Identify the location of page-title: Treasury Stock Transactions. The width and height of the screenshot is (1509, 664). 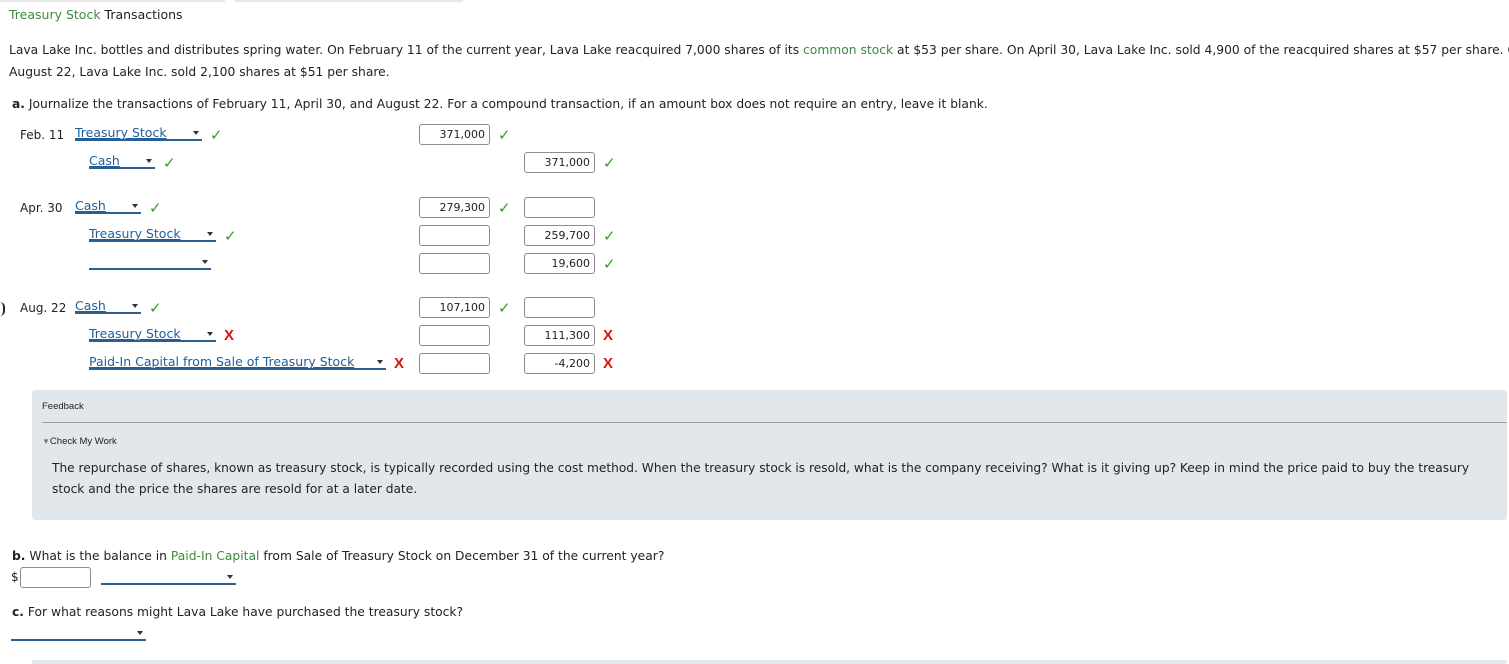
(96, 14).